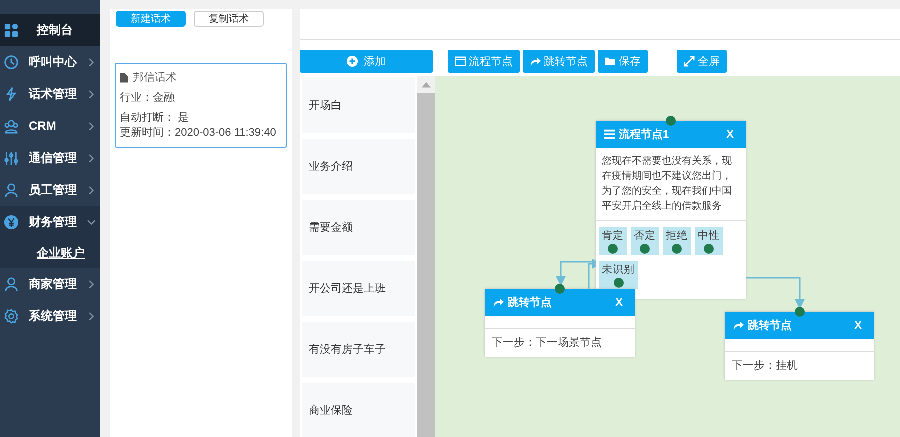  Describe the element at coordinates (11, 316) in the screenshot. I see `gear-icon` at that location.